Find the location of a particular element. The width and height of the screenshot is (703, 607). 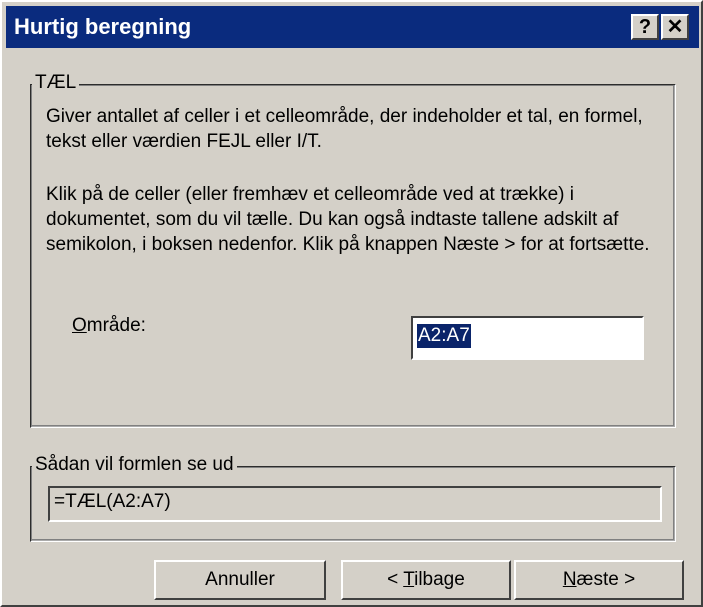

next-text: æste > is located at coordinates (606, 579).